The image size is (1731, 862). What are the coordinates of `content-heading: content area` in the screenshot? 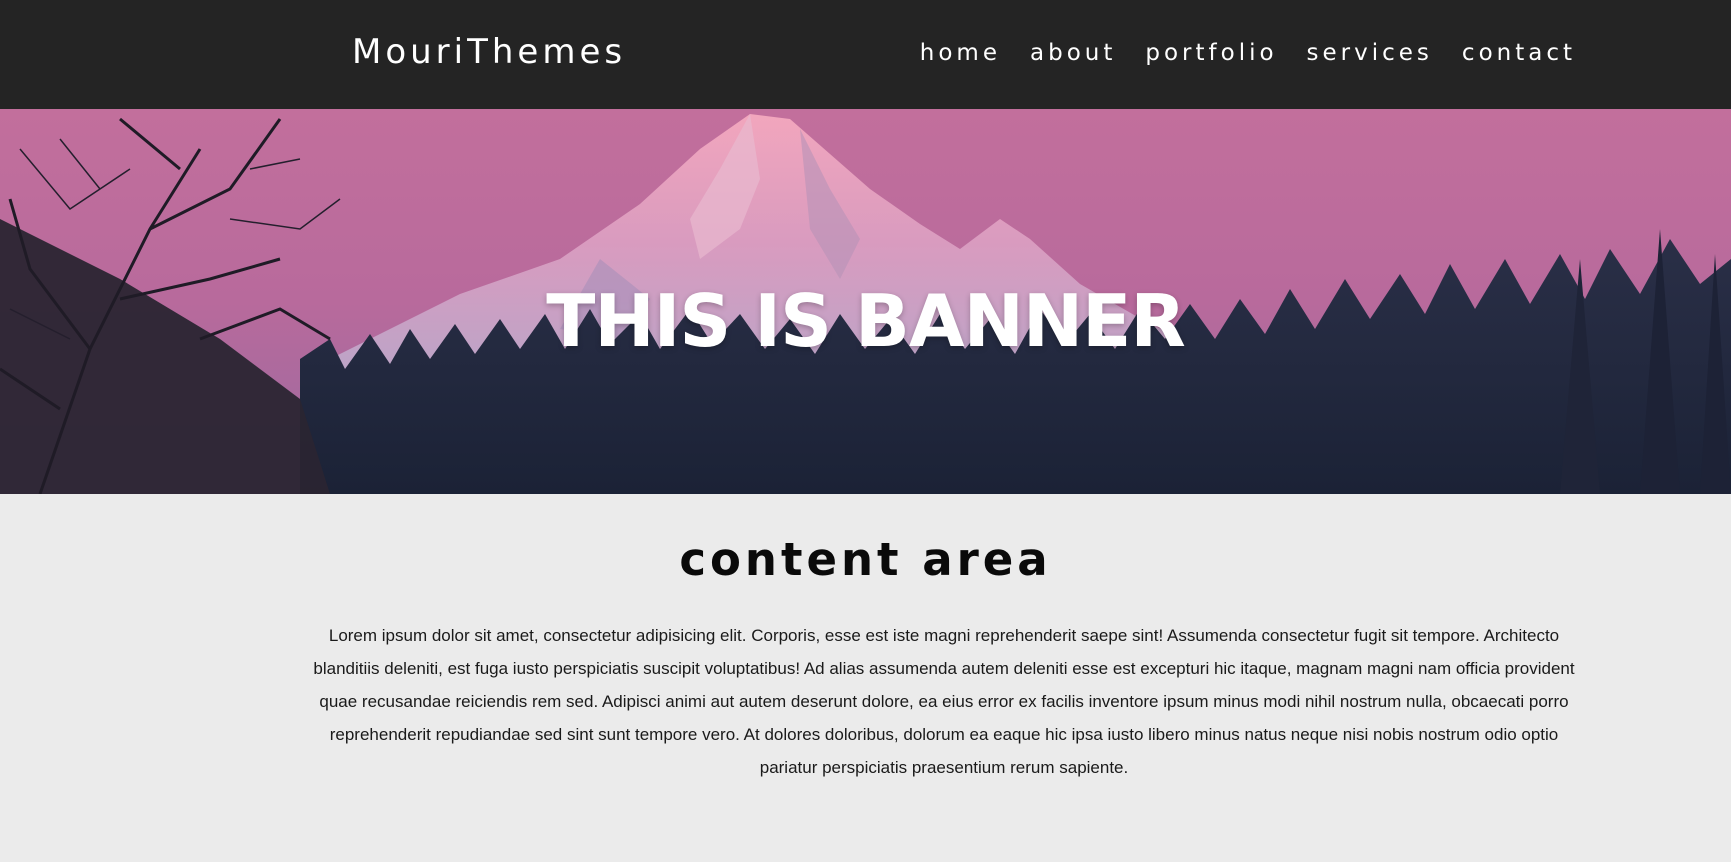 It's located at (865, 559).